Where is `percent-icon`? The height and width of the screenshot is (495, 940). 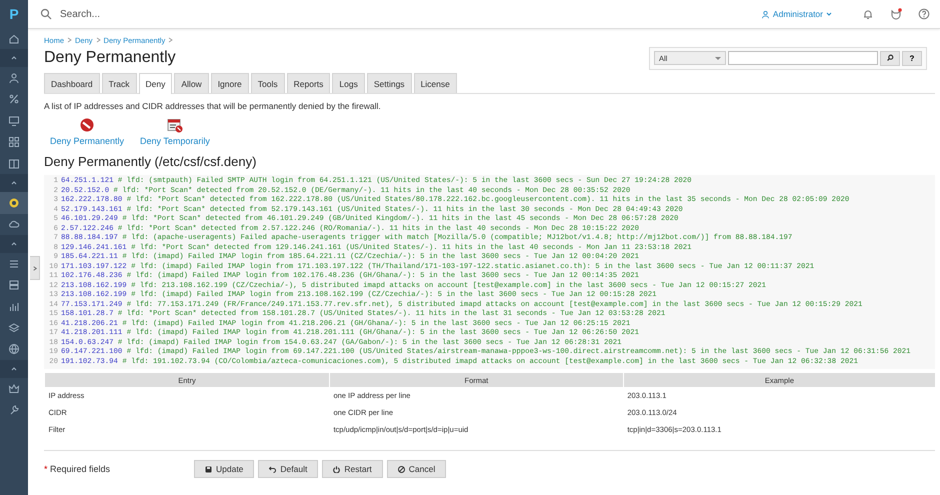
percent-icon is located at coordinates (14, 99).